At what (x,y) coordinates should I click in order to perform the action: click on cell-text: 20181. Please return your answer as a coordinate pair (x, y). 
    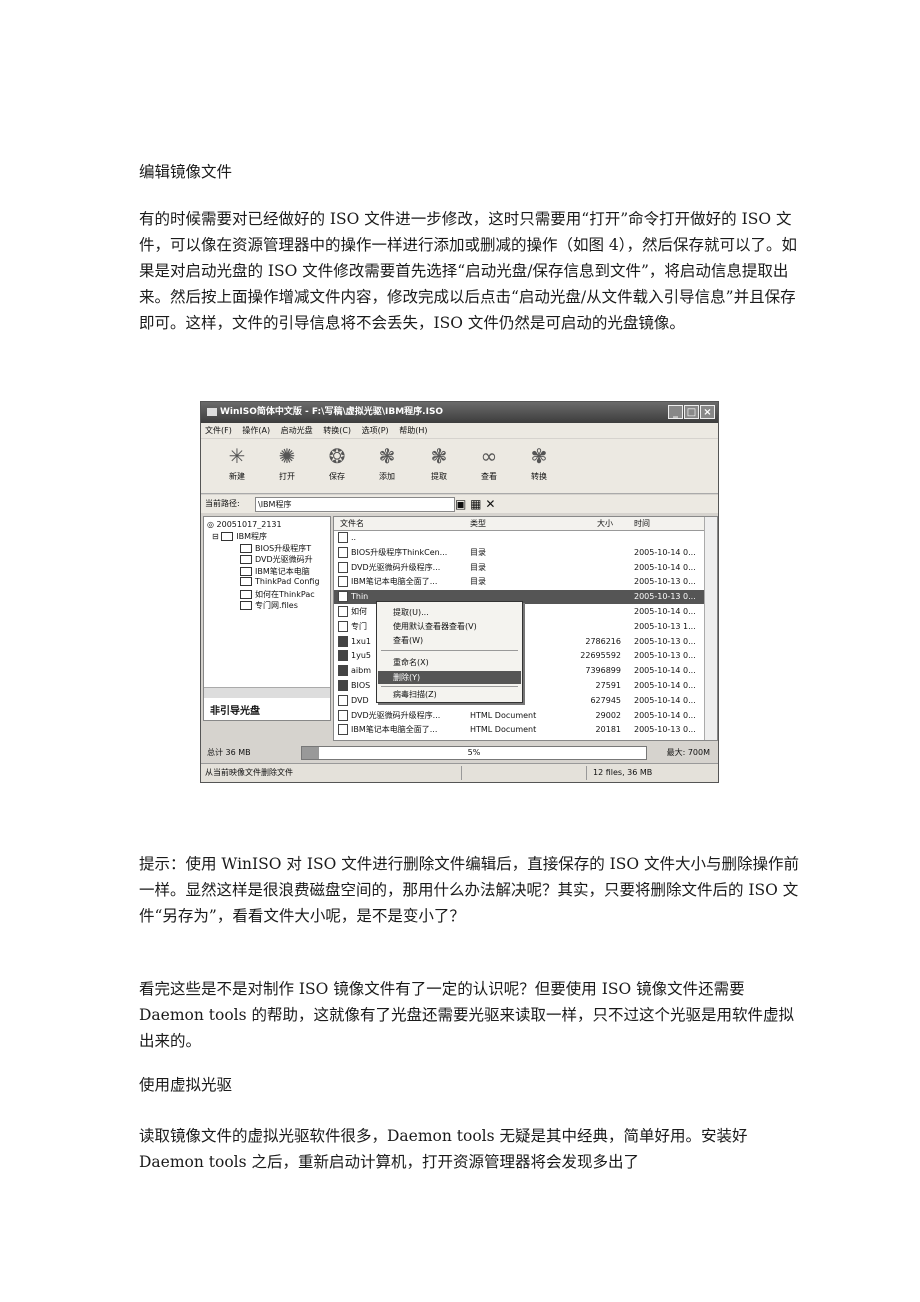
    Looking at the image, I should click on (608, 730).